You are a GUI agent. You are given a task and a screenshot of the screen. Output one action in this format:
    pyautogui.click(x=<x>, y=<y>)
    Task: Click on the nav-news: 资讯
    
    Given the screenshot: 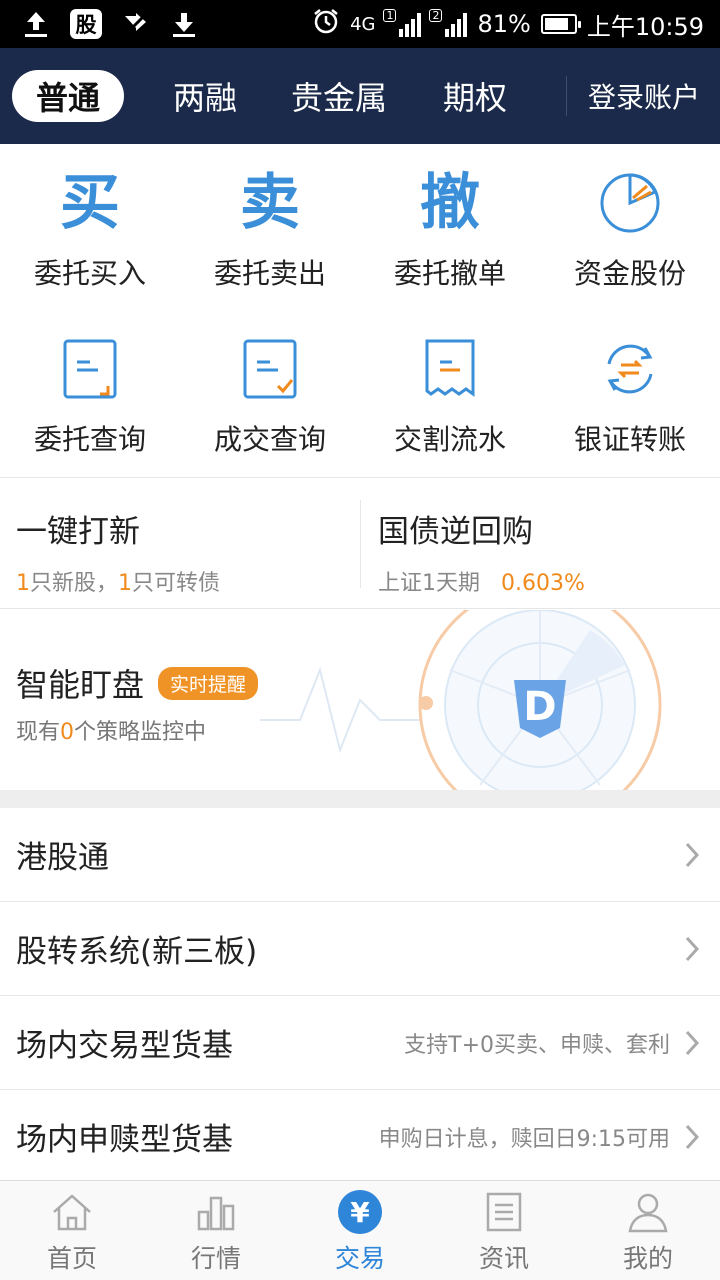 What is the action you would take?
    pyautogui.click(x=504, y=1230)
    